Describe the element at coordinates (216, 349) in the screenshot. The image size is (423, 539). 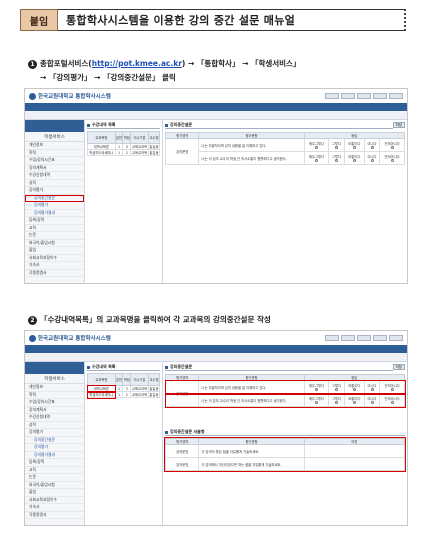
I see `app-navbar` at that location.